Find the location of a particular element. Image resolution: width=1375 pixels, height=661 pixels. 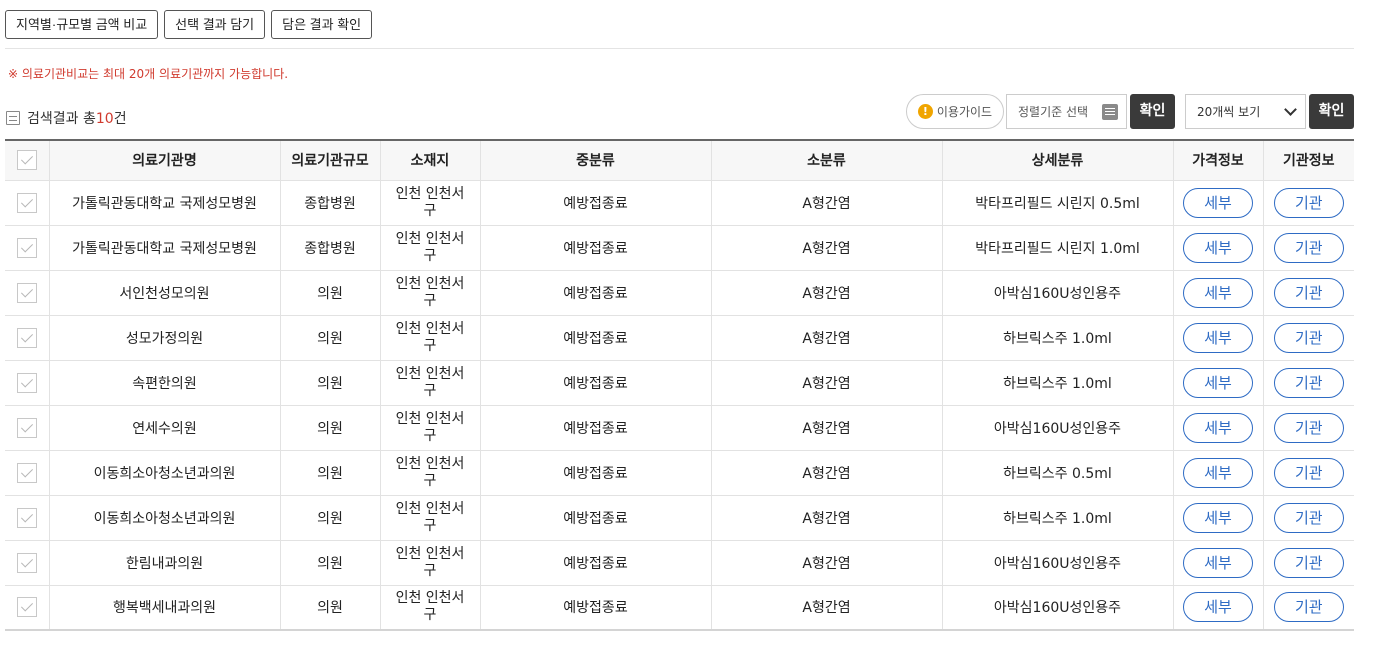

column-header: 소재지 is located at coordinates (429, 160).